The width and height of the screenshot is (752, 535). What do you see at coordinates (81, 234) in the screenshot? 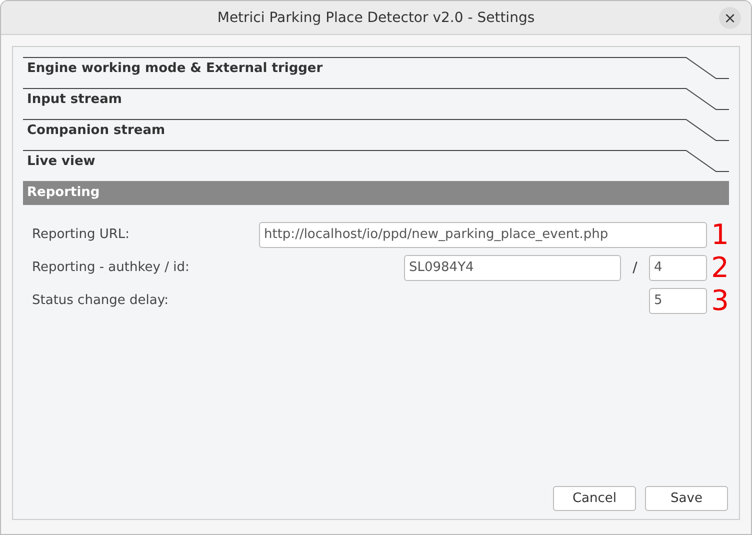
I see `field-label: Reporting URL:` at bounding box center [81, 234].